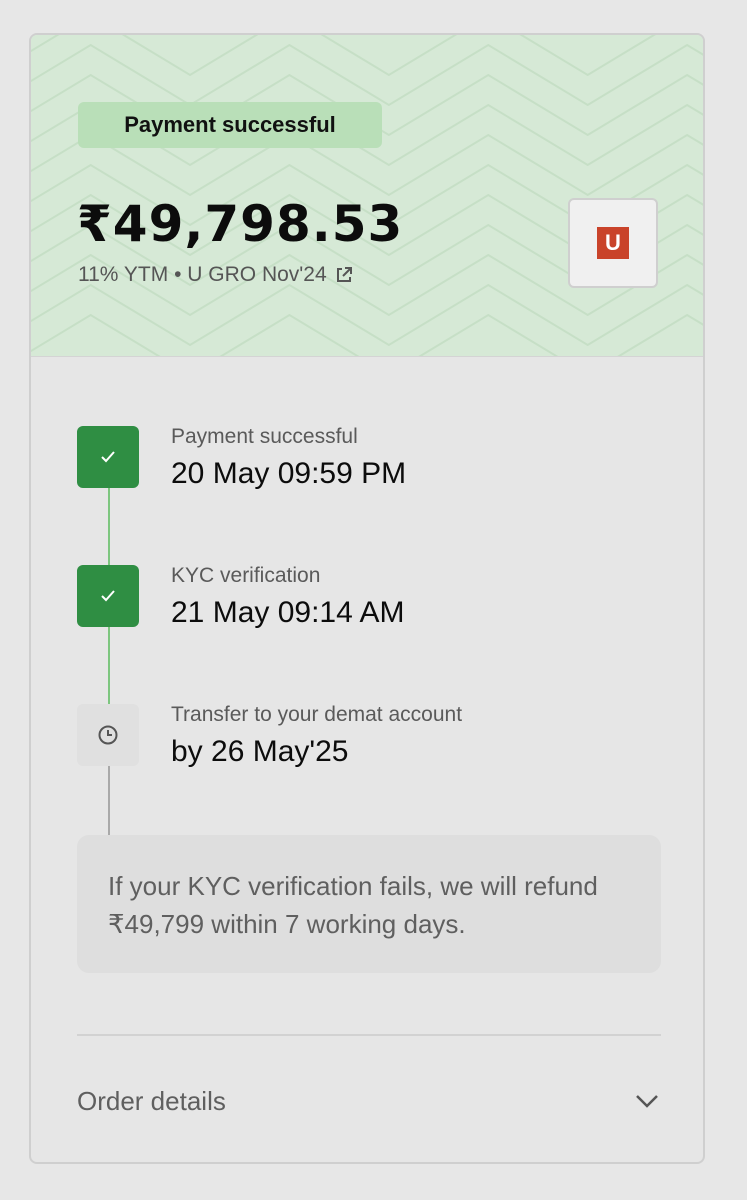 This screenshot has width=747, height=1200. What do you see at coordinates (317, 714) in the screenshot?
I see `step-label: Transfer to your demat account` at bounding box center [317, 714].